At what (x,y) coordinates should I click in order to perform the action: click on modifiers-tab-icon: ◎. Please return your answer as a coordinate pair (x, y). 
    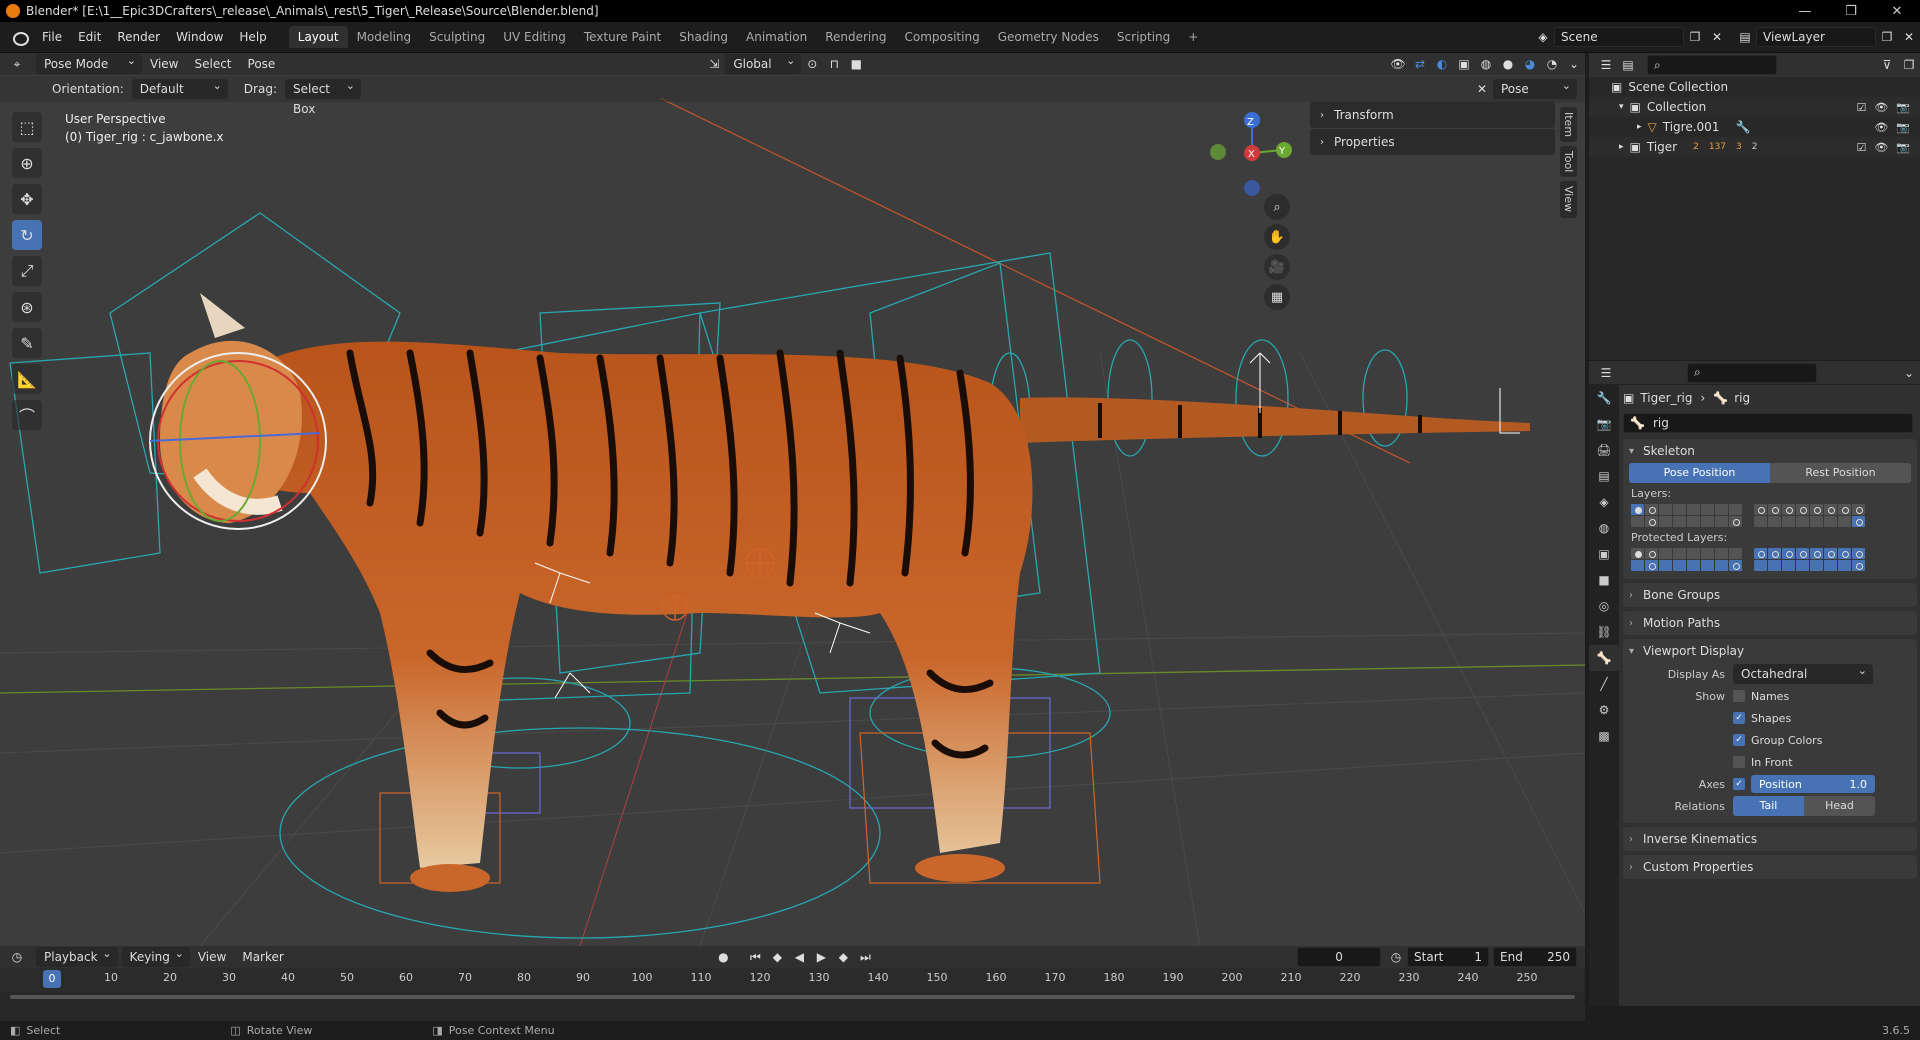
    Looking at the image, I should click on (1604, 606).